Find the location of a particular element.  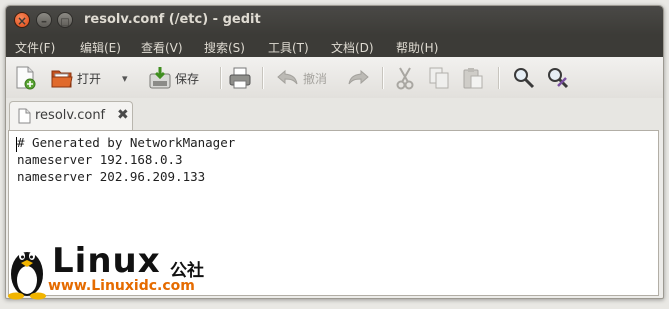

chevron-down-icon: ▾ is located at coordinates (125, 78).